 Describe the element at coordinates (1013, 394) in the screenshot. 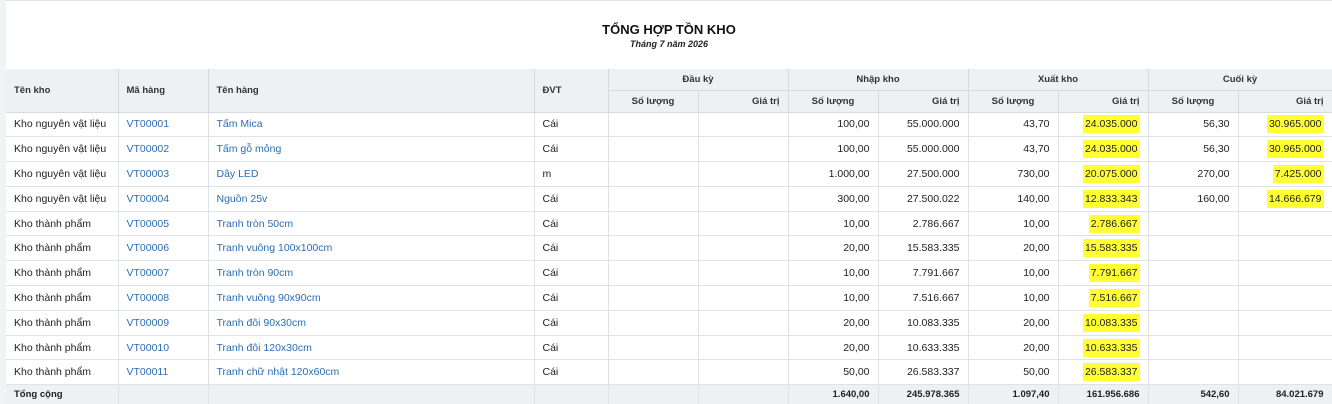

I see `total-issued-qty: 1.097,40` at that location.